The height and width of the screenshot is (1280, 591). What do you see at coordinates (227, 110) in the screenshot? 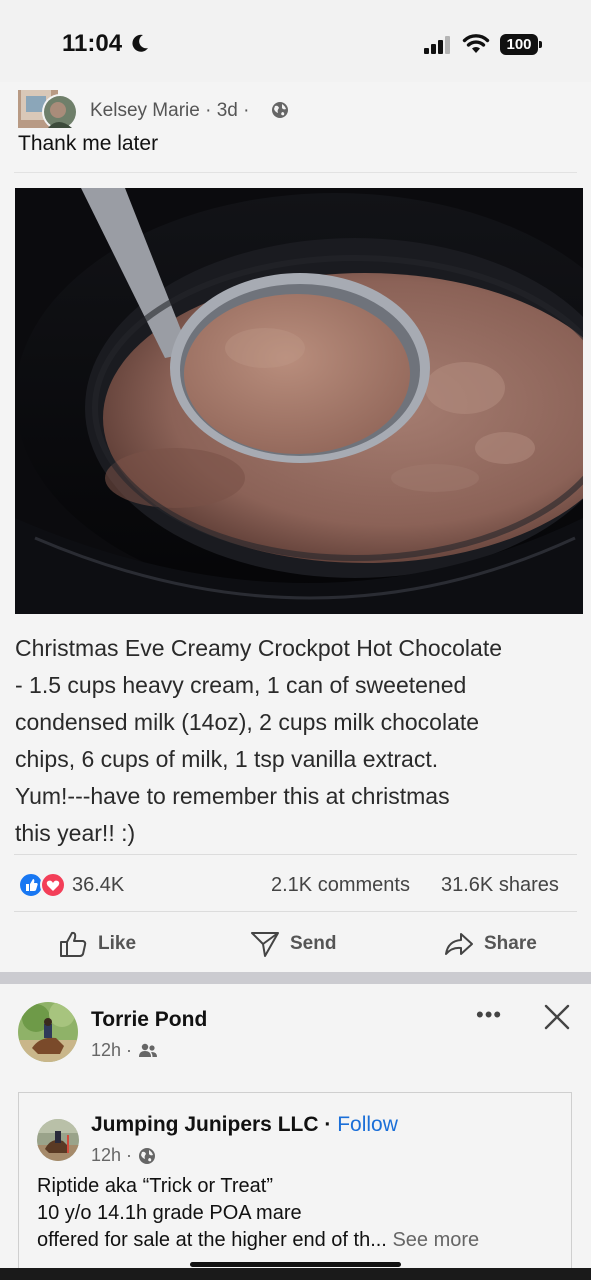
I see `post-meta: · 3d ·` at bounding box center [227, 110].